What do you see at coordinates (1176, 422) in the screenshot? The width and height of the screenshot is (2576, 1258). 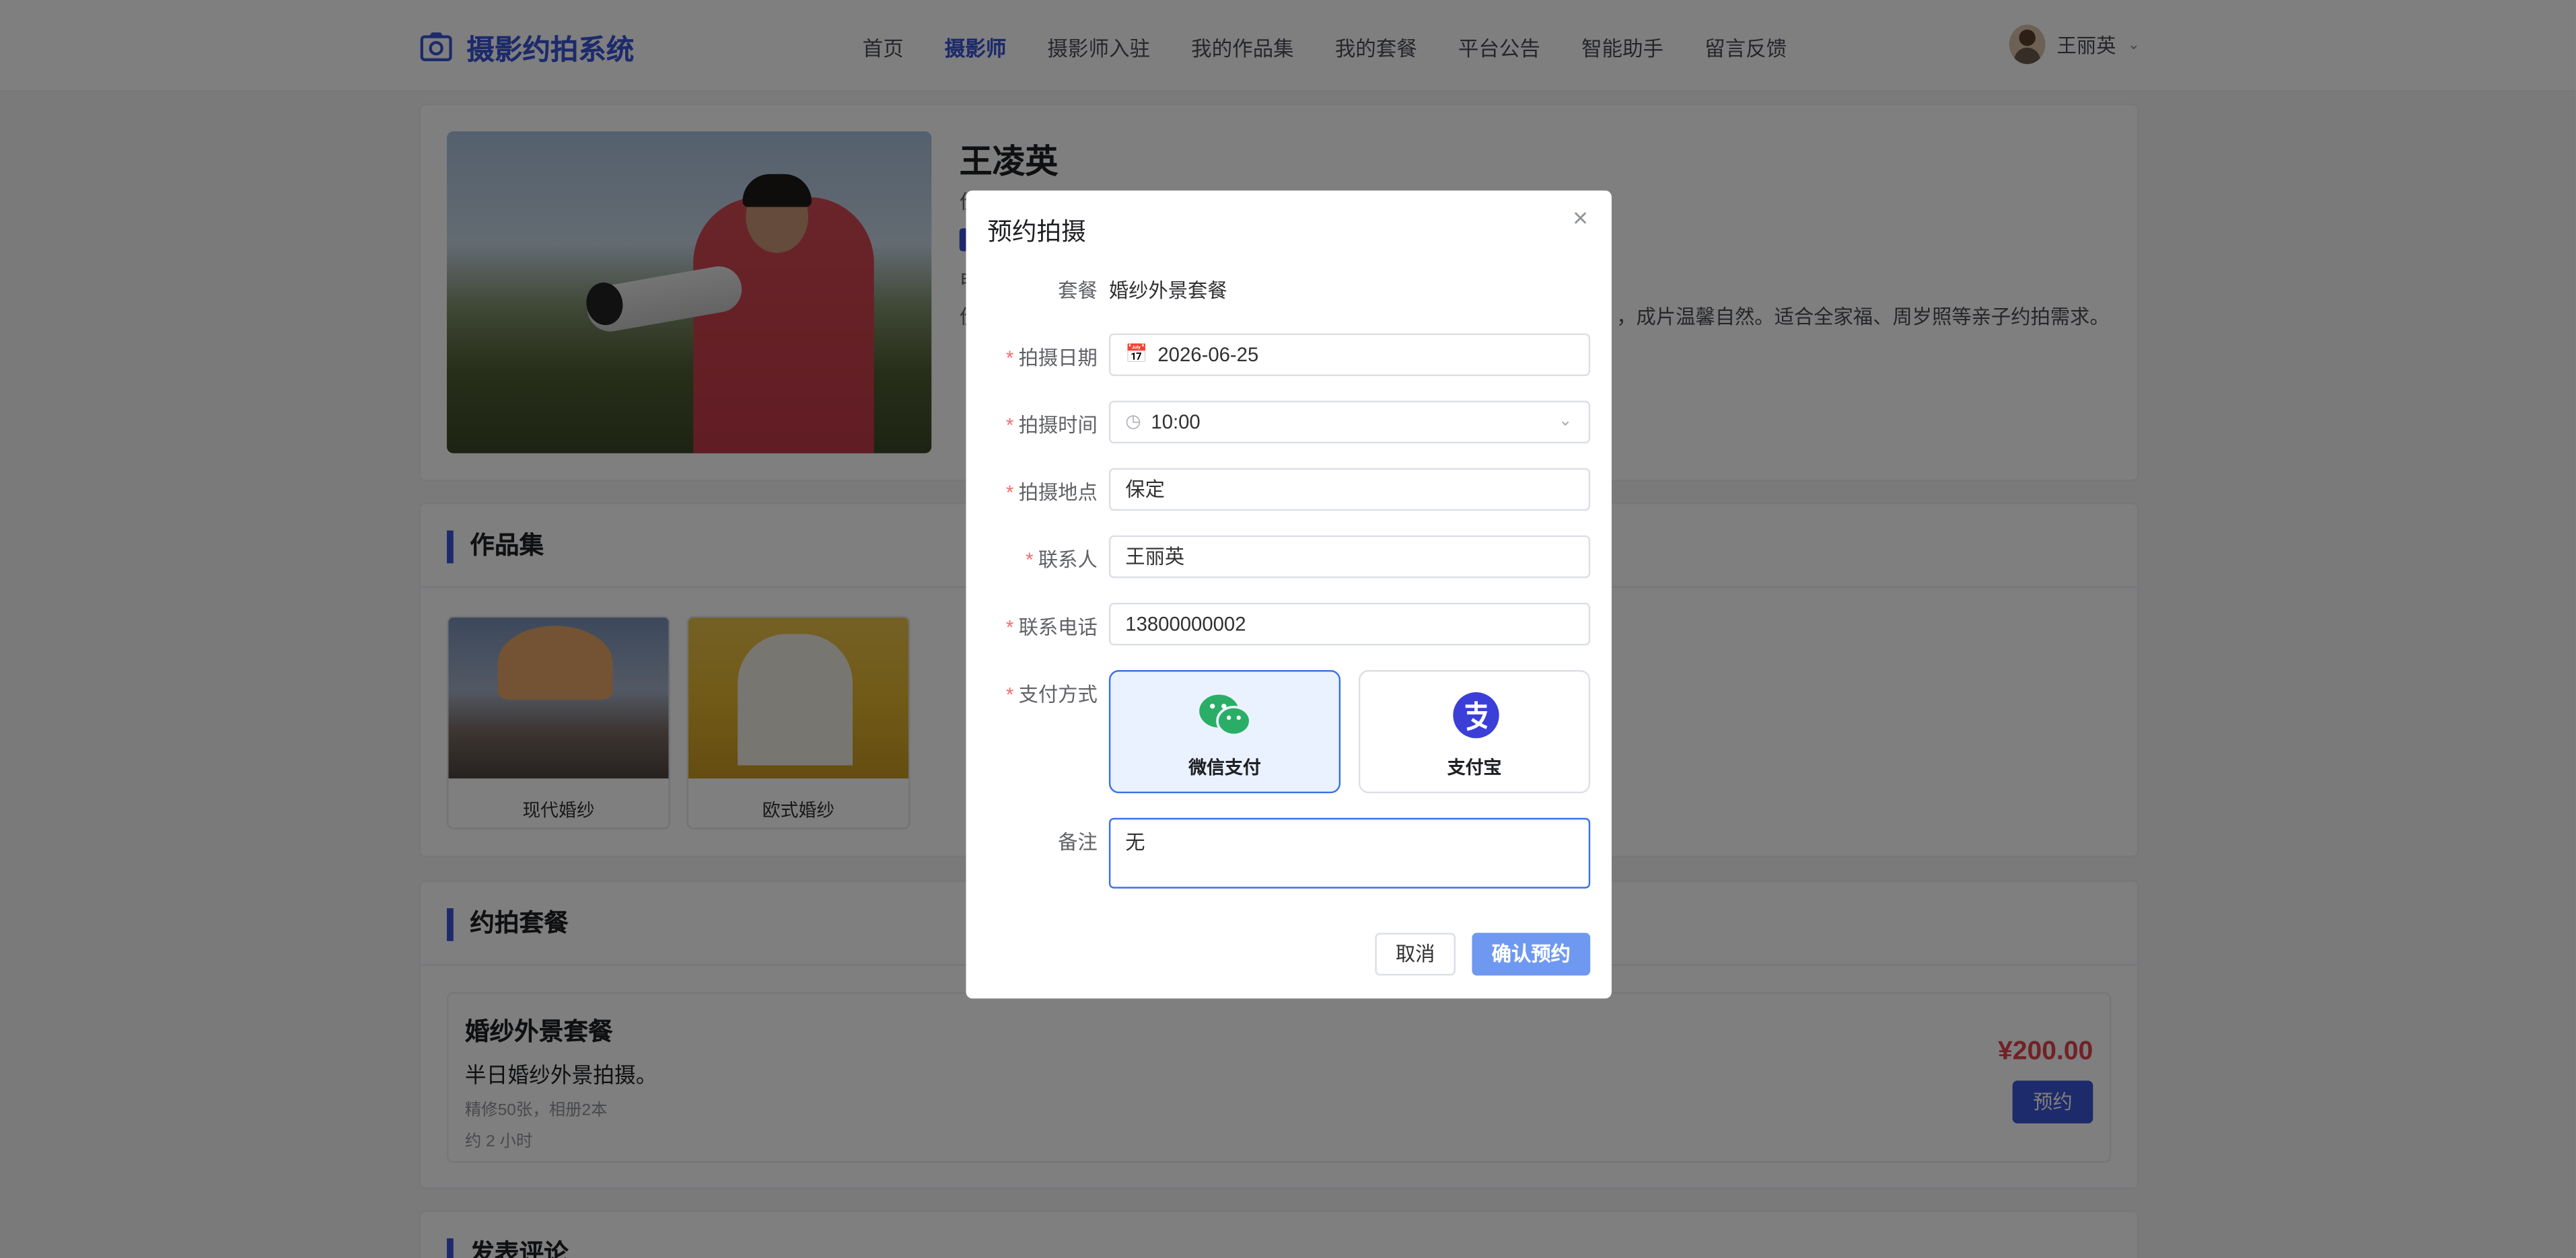 I see `time-value: 10:00` at bounding box center [1176, 422].